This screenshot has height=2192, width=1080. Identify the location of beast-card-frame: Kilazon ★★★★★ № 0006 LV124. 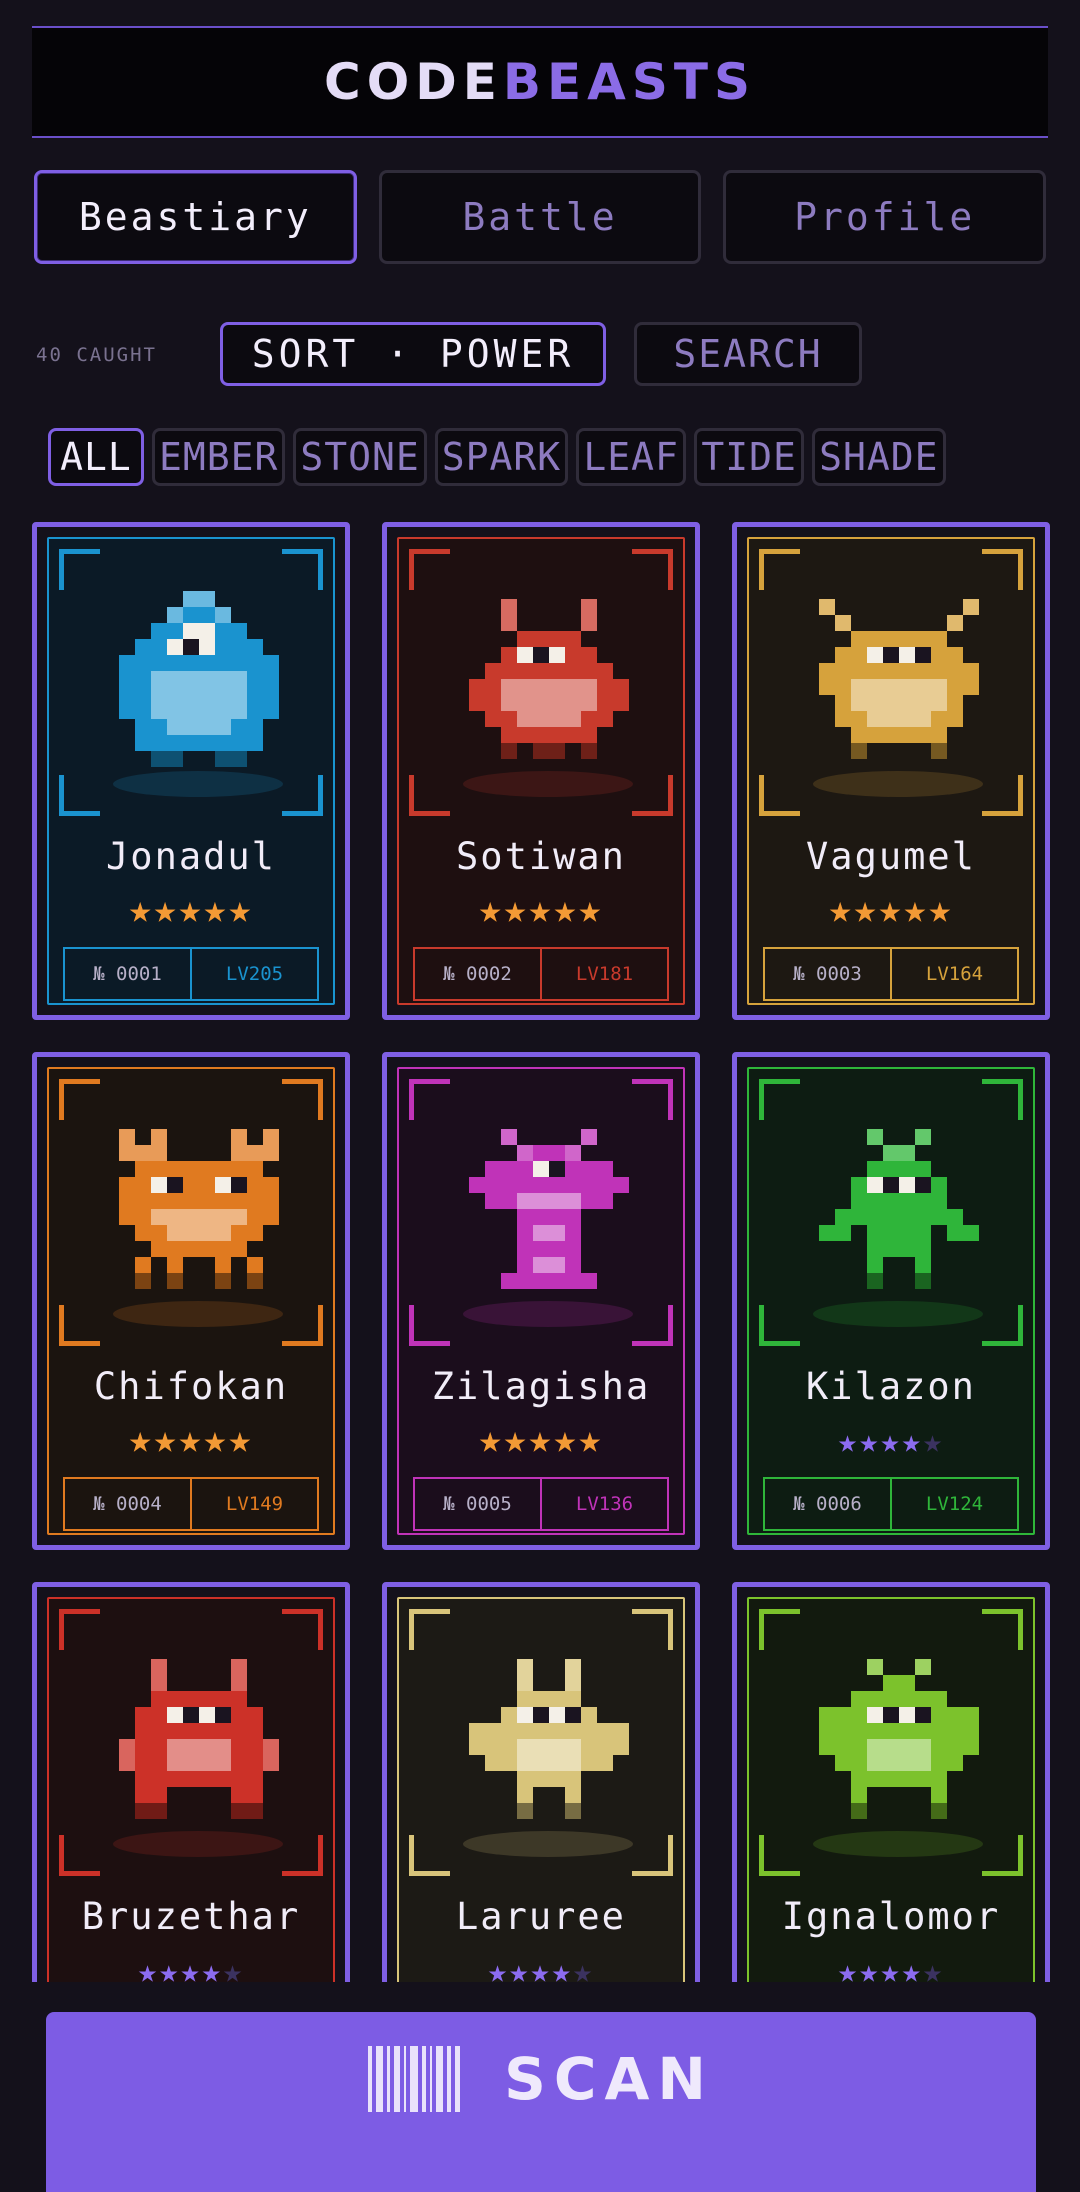
(891, 1301).